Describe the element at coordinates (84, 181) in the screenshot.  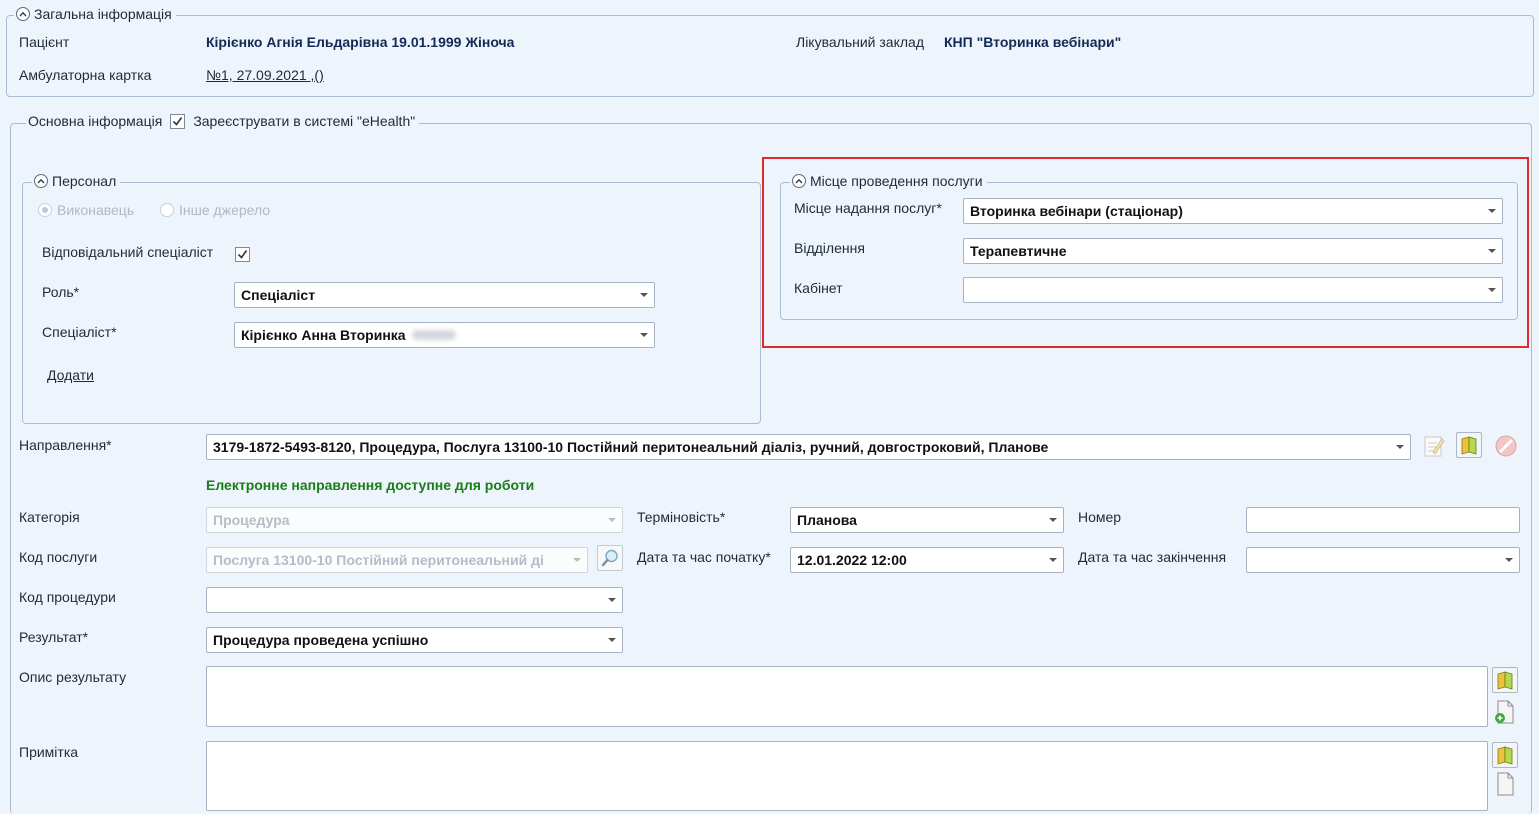
I see `personnel-title: Персонал` at that location.